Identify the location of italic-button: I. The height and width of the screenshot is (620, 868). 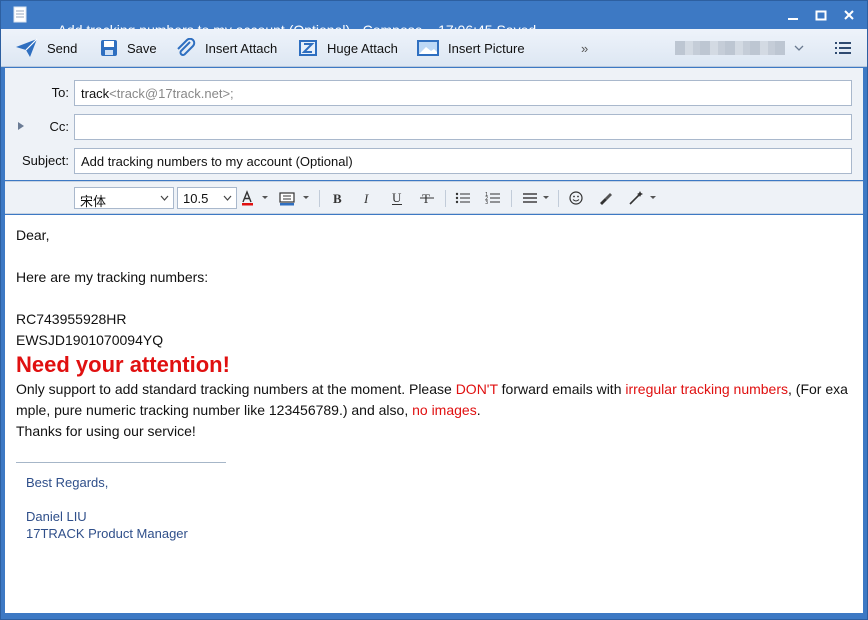
(367, 198).